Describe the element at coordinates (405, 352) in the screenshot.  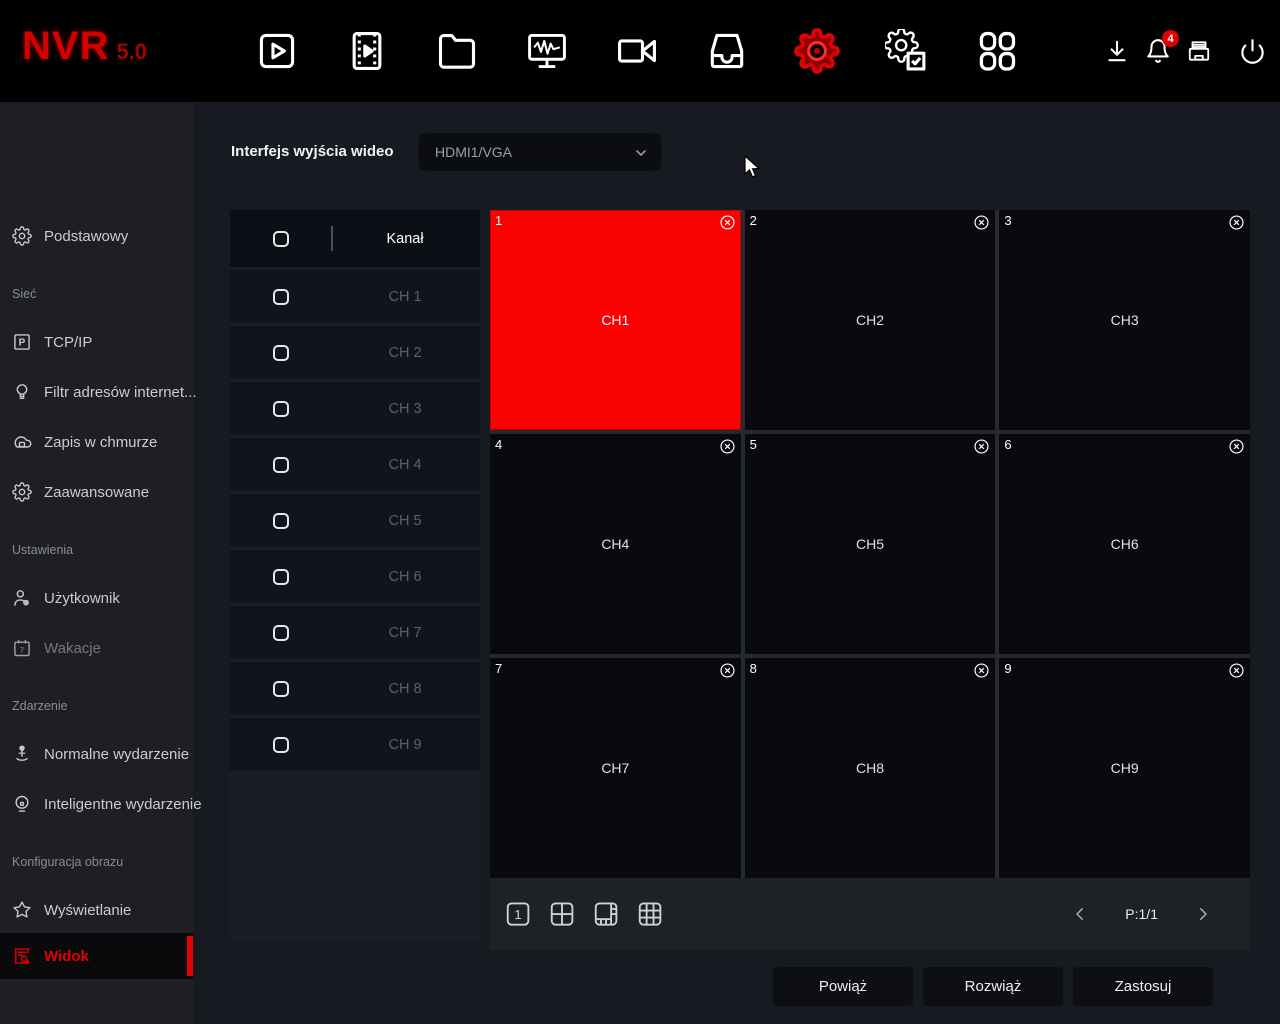
I see `row-label: CH 2` at that location.